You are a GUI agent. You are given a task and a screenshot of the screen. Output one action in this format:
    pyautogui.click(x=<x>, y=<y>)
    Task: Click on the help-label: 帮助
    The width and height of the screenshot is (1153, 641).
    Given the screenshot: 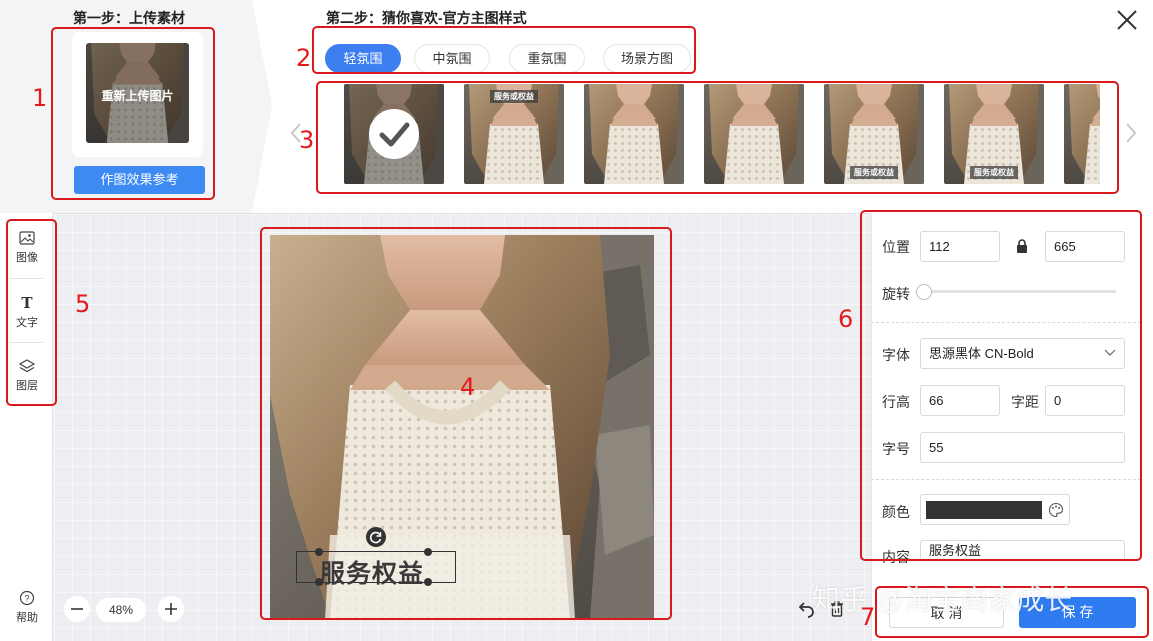 What is the action you would take?
    pyautogui.click(x=27, y=618)
    